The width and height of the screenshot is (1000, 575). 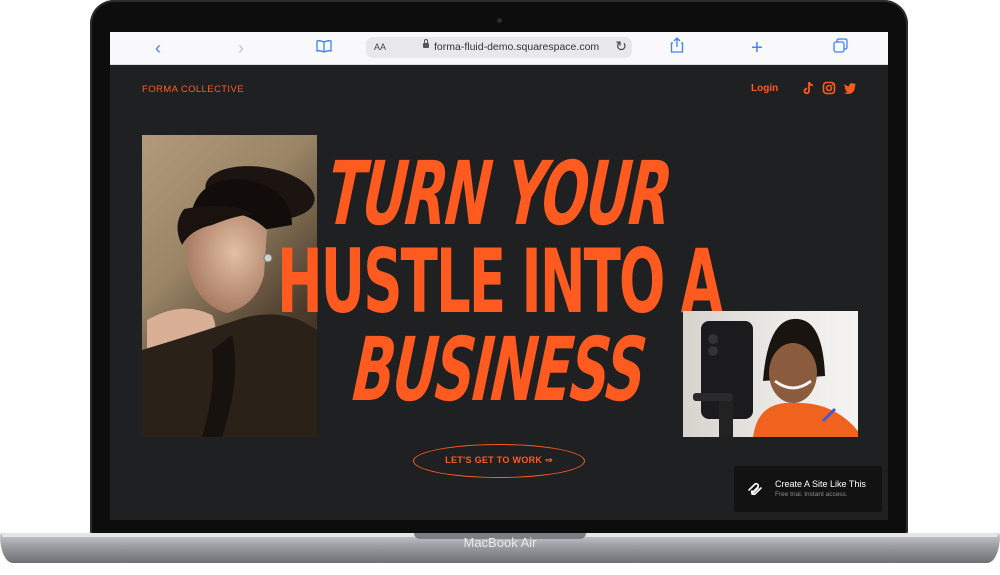 I want to click on bookmarks-icon, so click(x=324, y=47).